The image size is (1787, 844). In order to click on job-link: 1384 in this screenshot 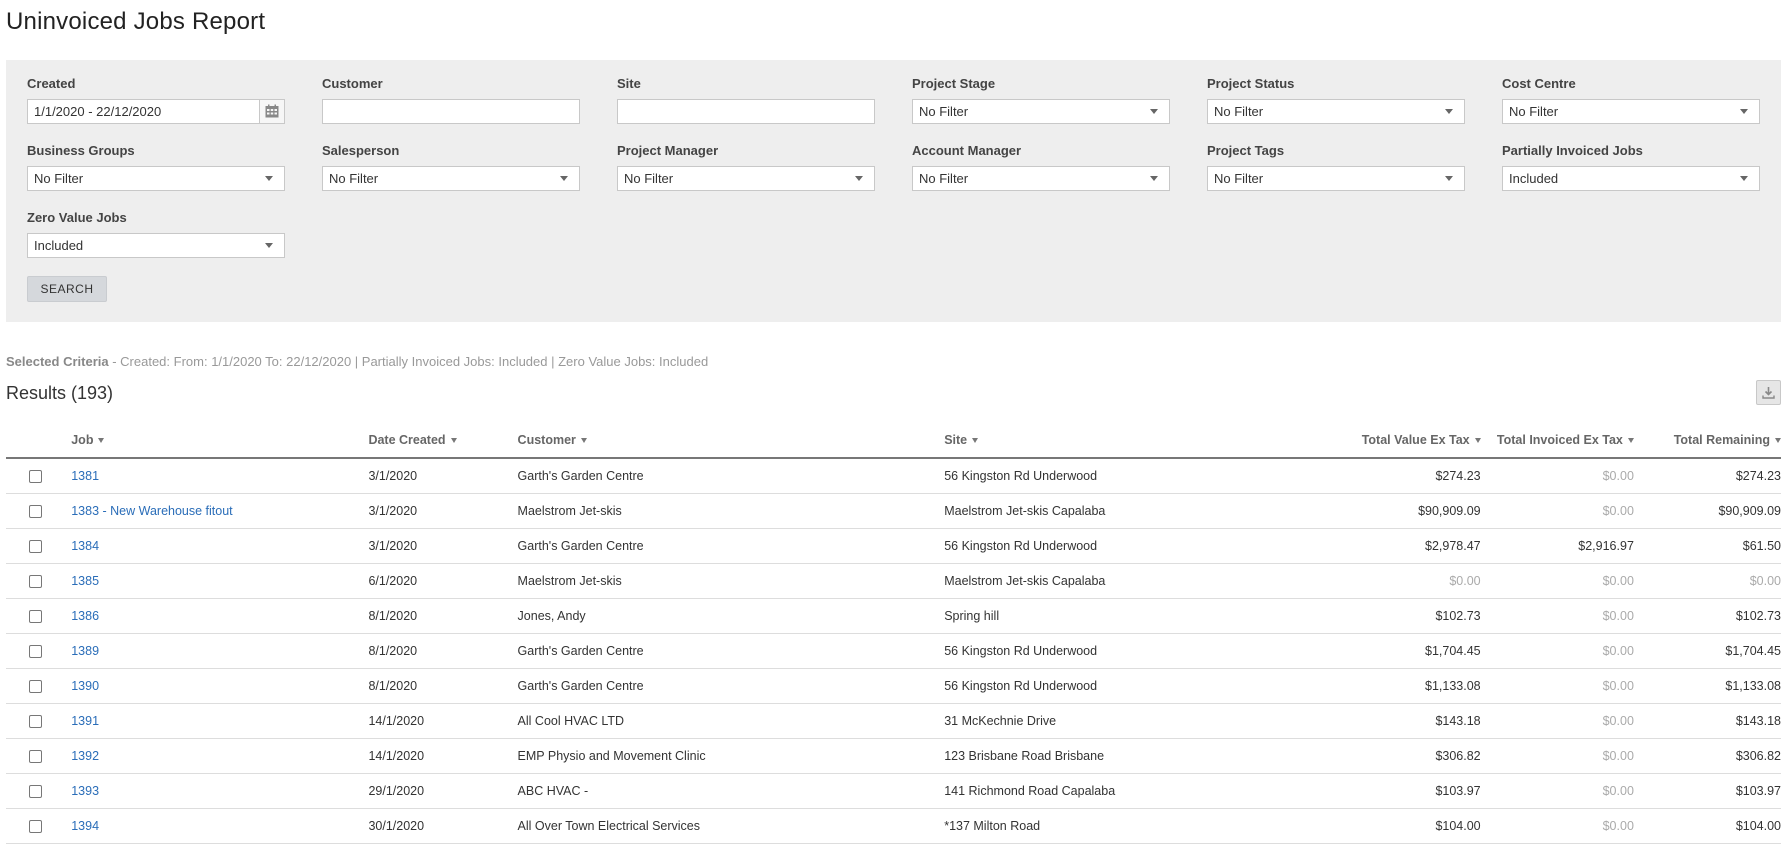, I will do `click(85, 546)`.